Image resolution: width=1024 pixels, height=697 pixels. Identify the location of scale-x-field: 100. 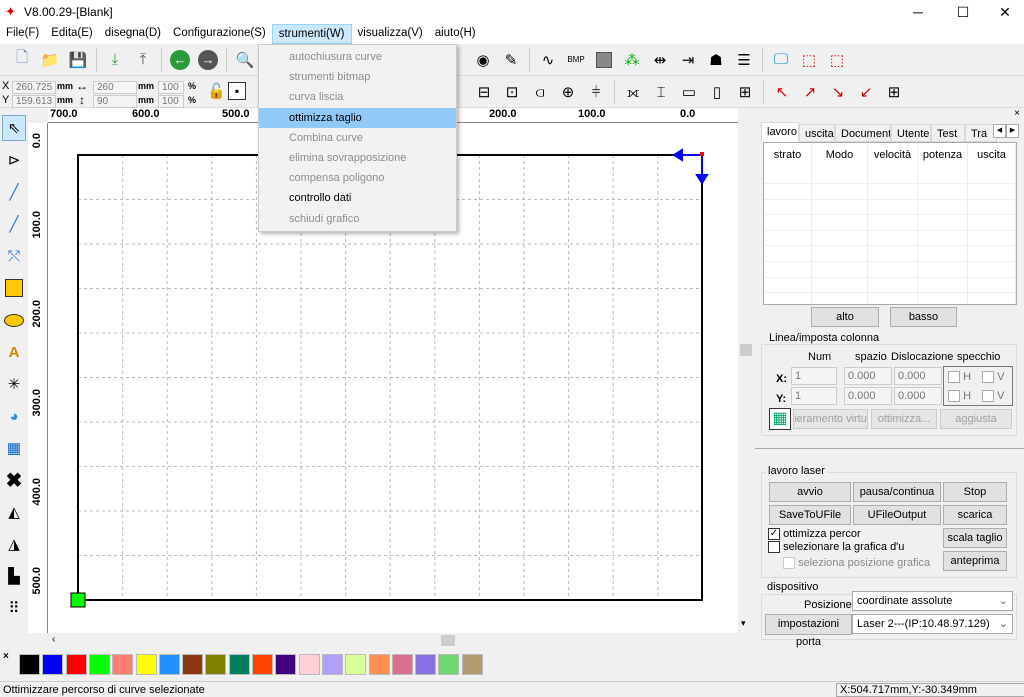
(171, 87).